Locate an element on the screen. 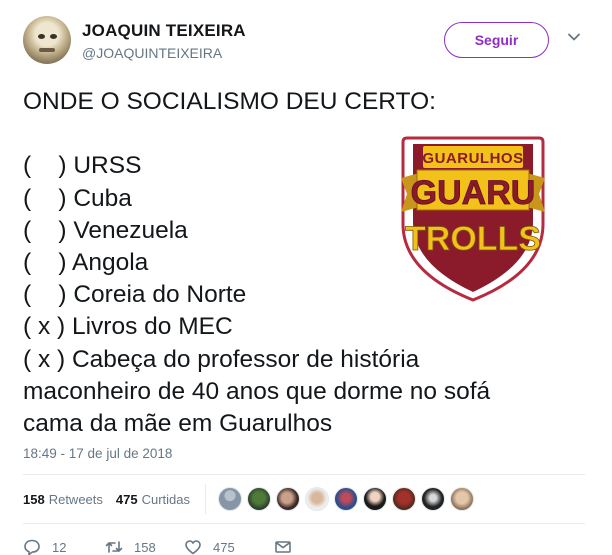 The width and height of the screenshot is (612, 555). envelope-icon is located at coordinates (283, 546).